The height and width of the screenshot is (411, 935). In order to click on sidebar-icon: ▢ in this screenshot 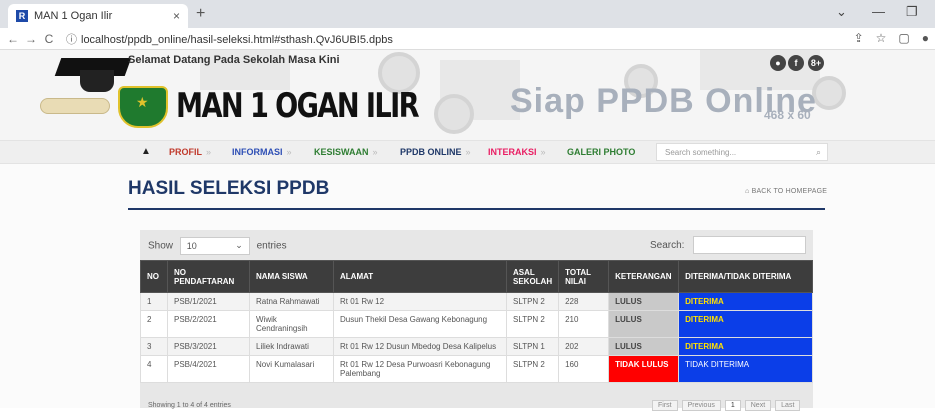, I will do `click(903, 38)`.